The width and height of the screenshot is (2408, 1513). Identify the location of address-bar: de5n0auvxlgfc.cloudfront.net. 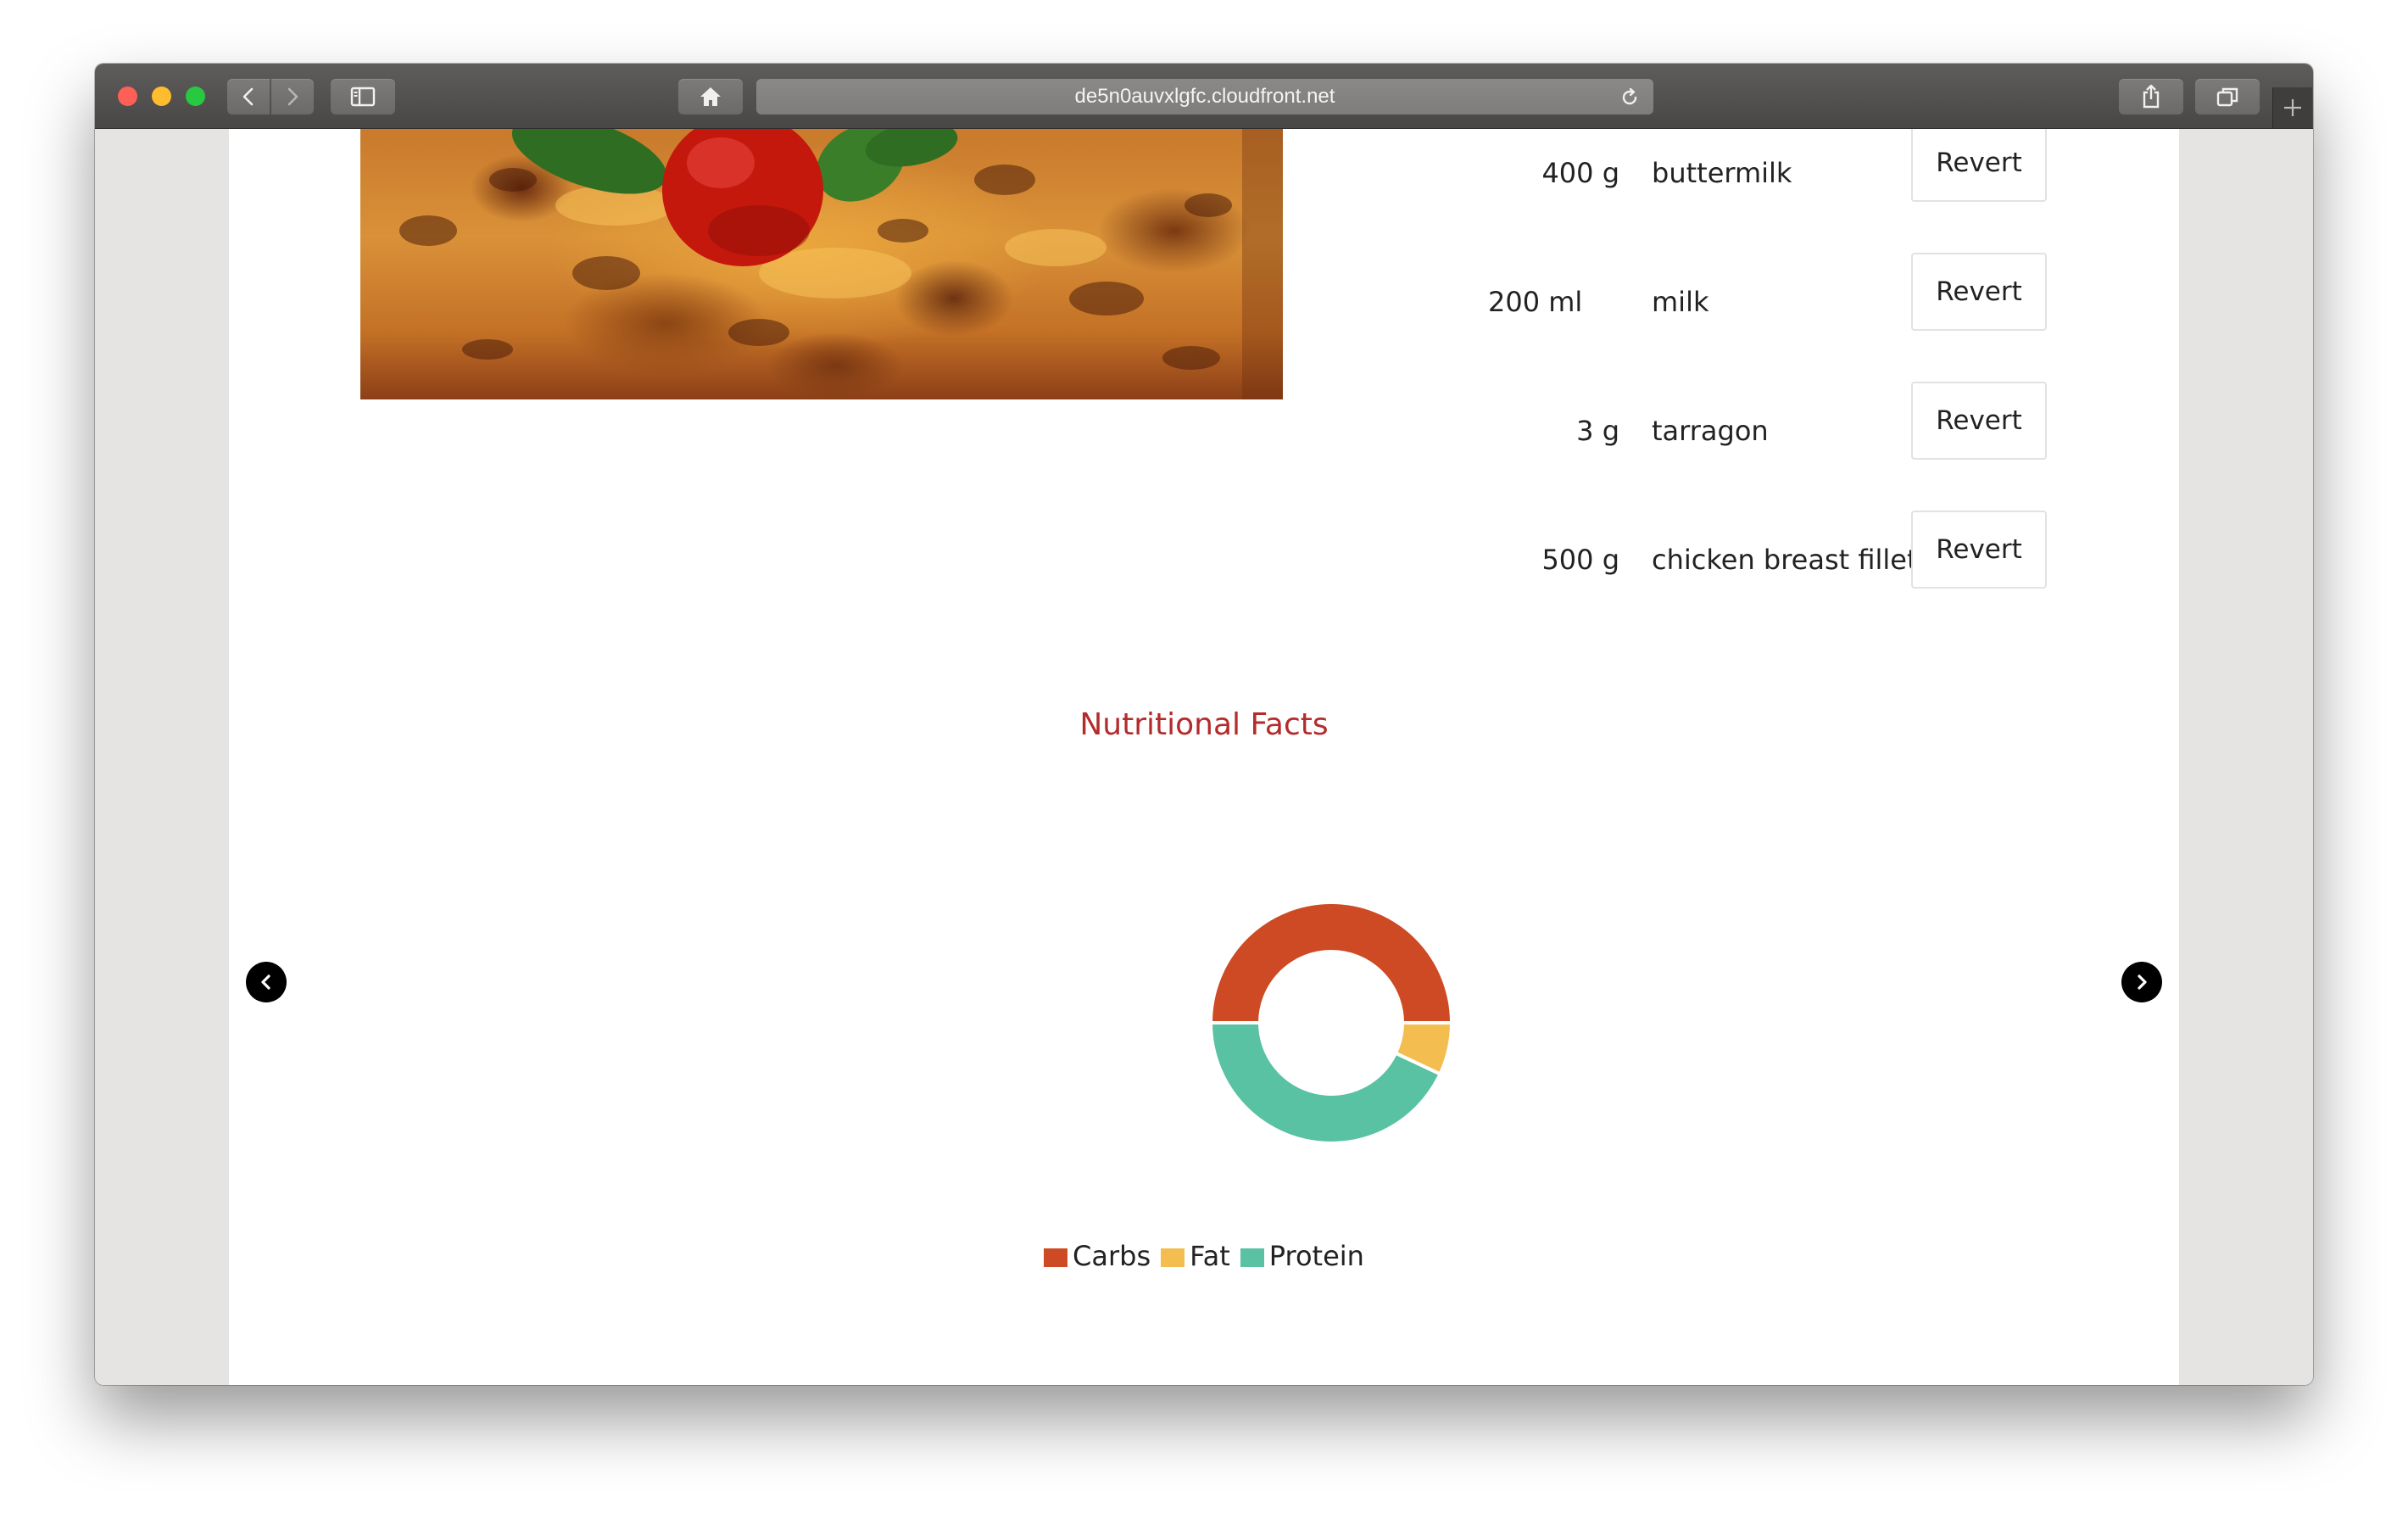
(1204, 96).